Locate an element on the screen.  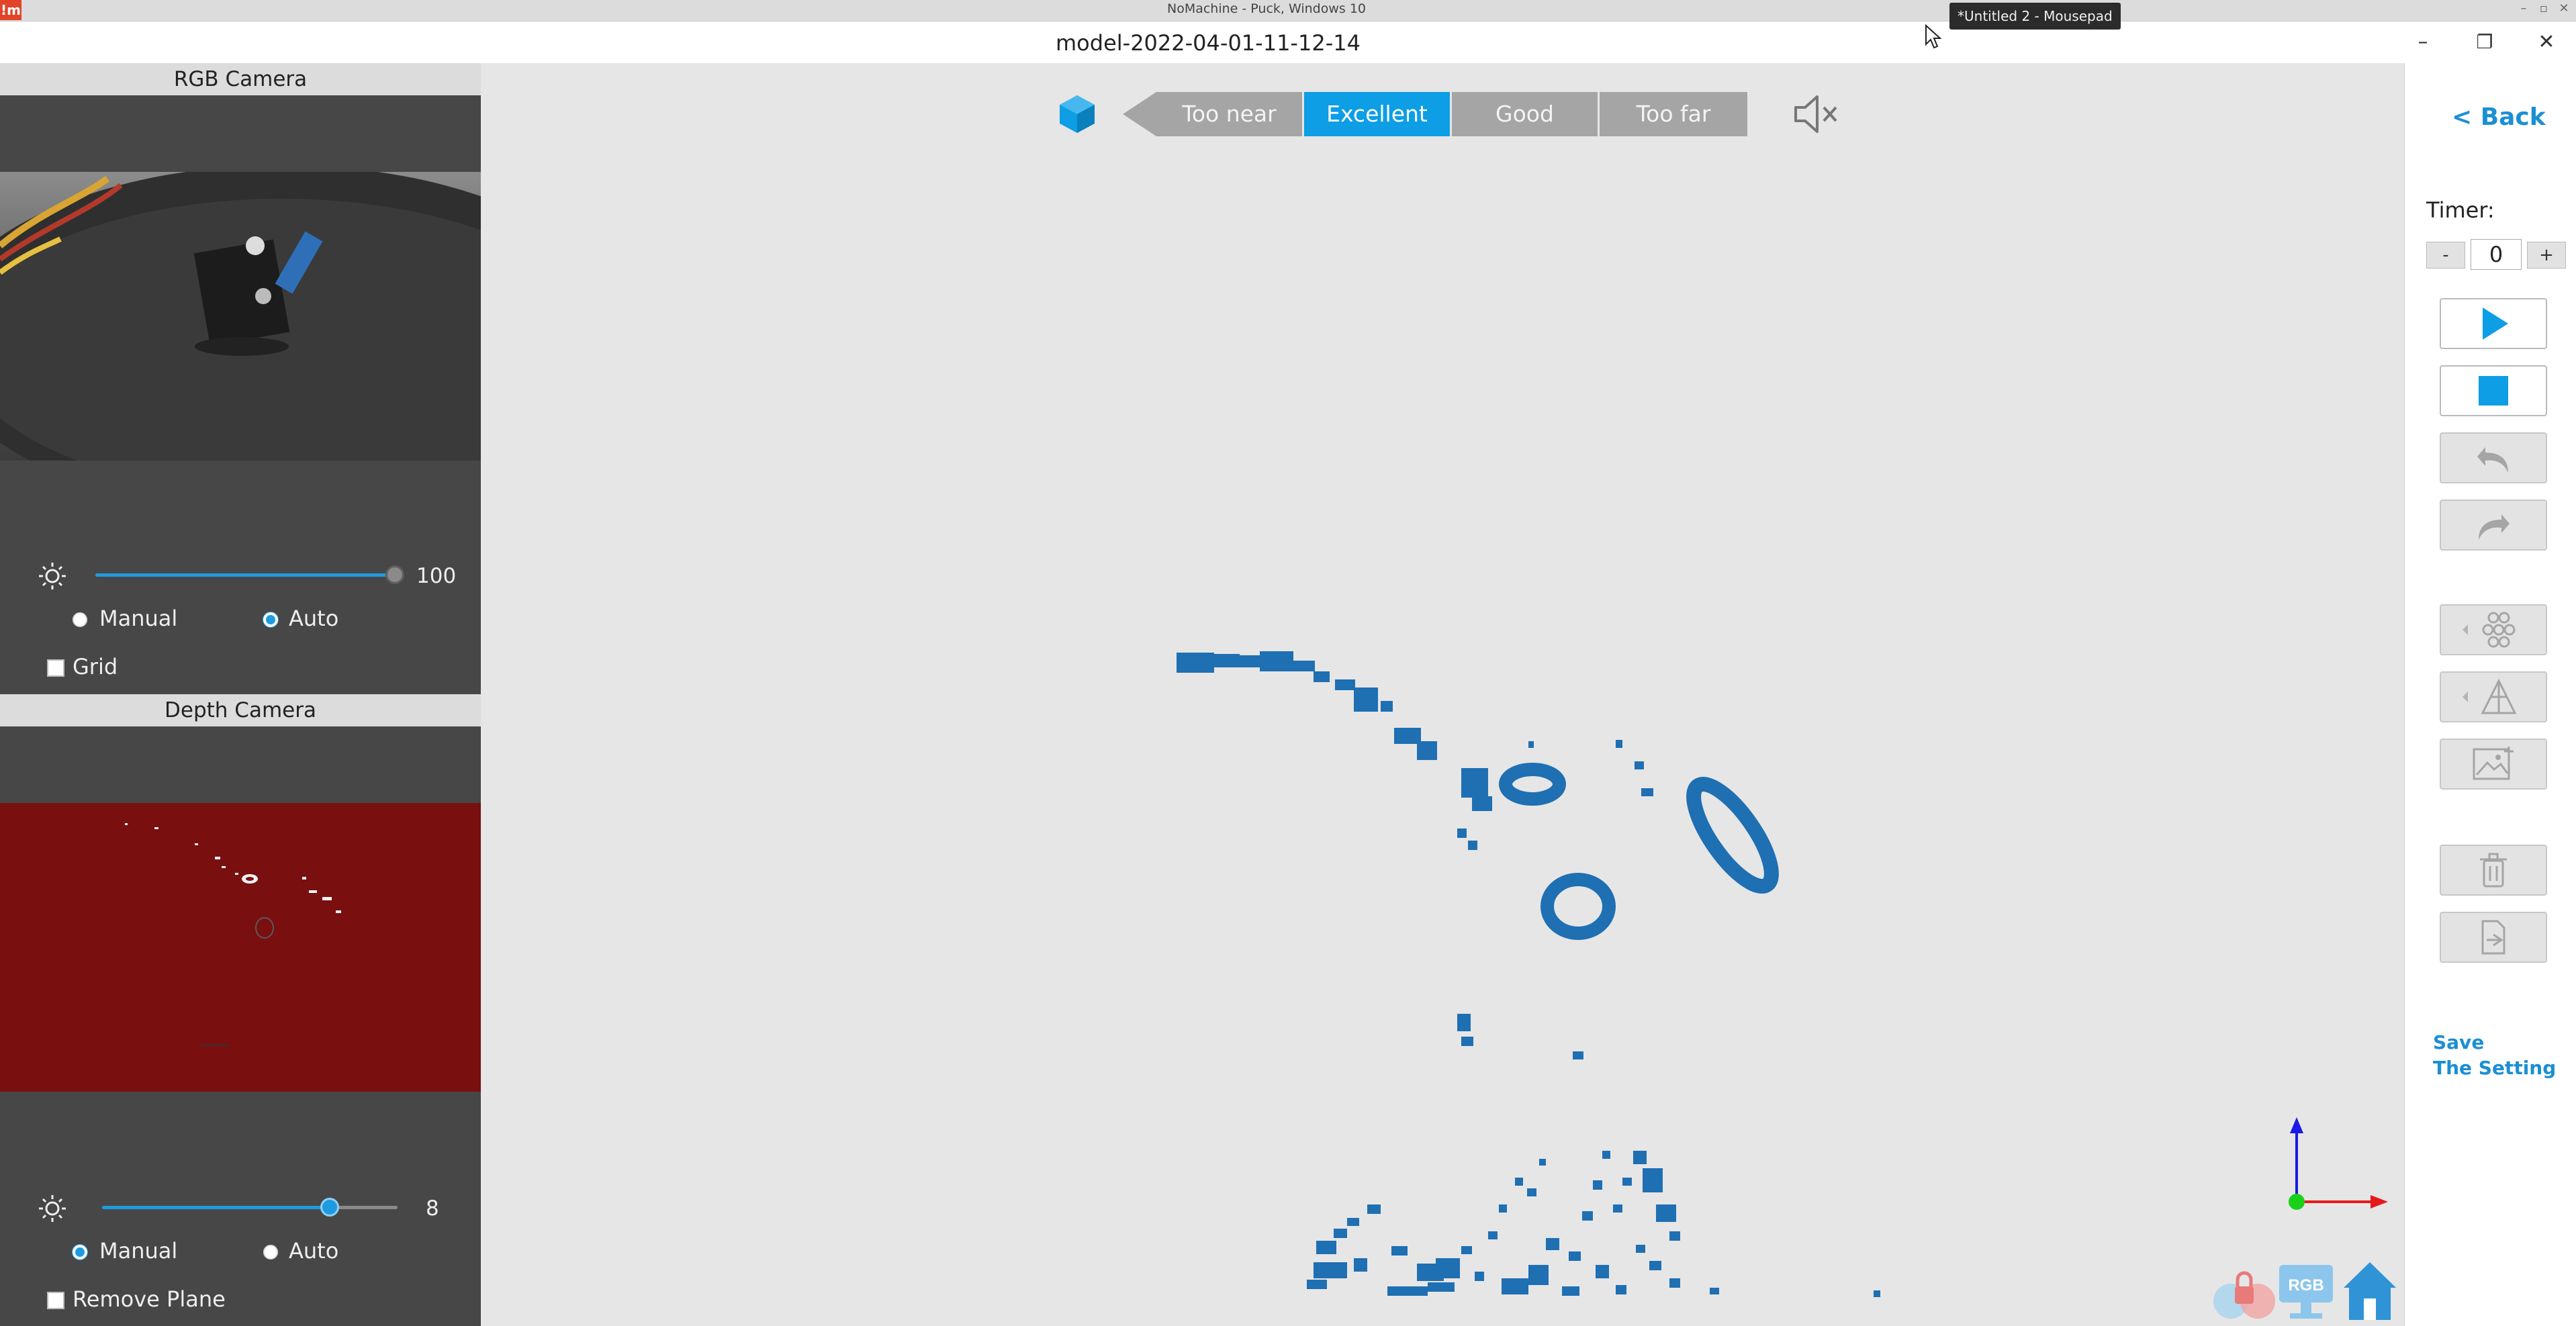
timer-decrement-button: - is located at coordinates (2445, 255).